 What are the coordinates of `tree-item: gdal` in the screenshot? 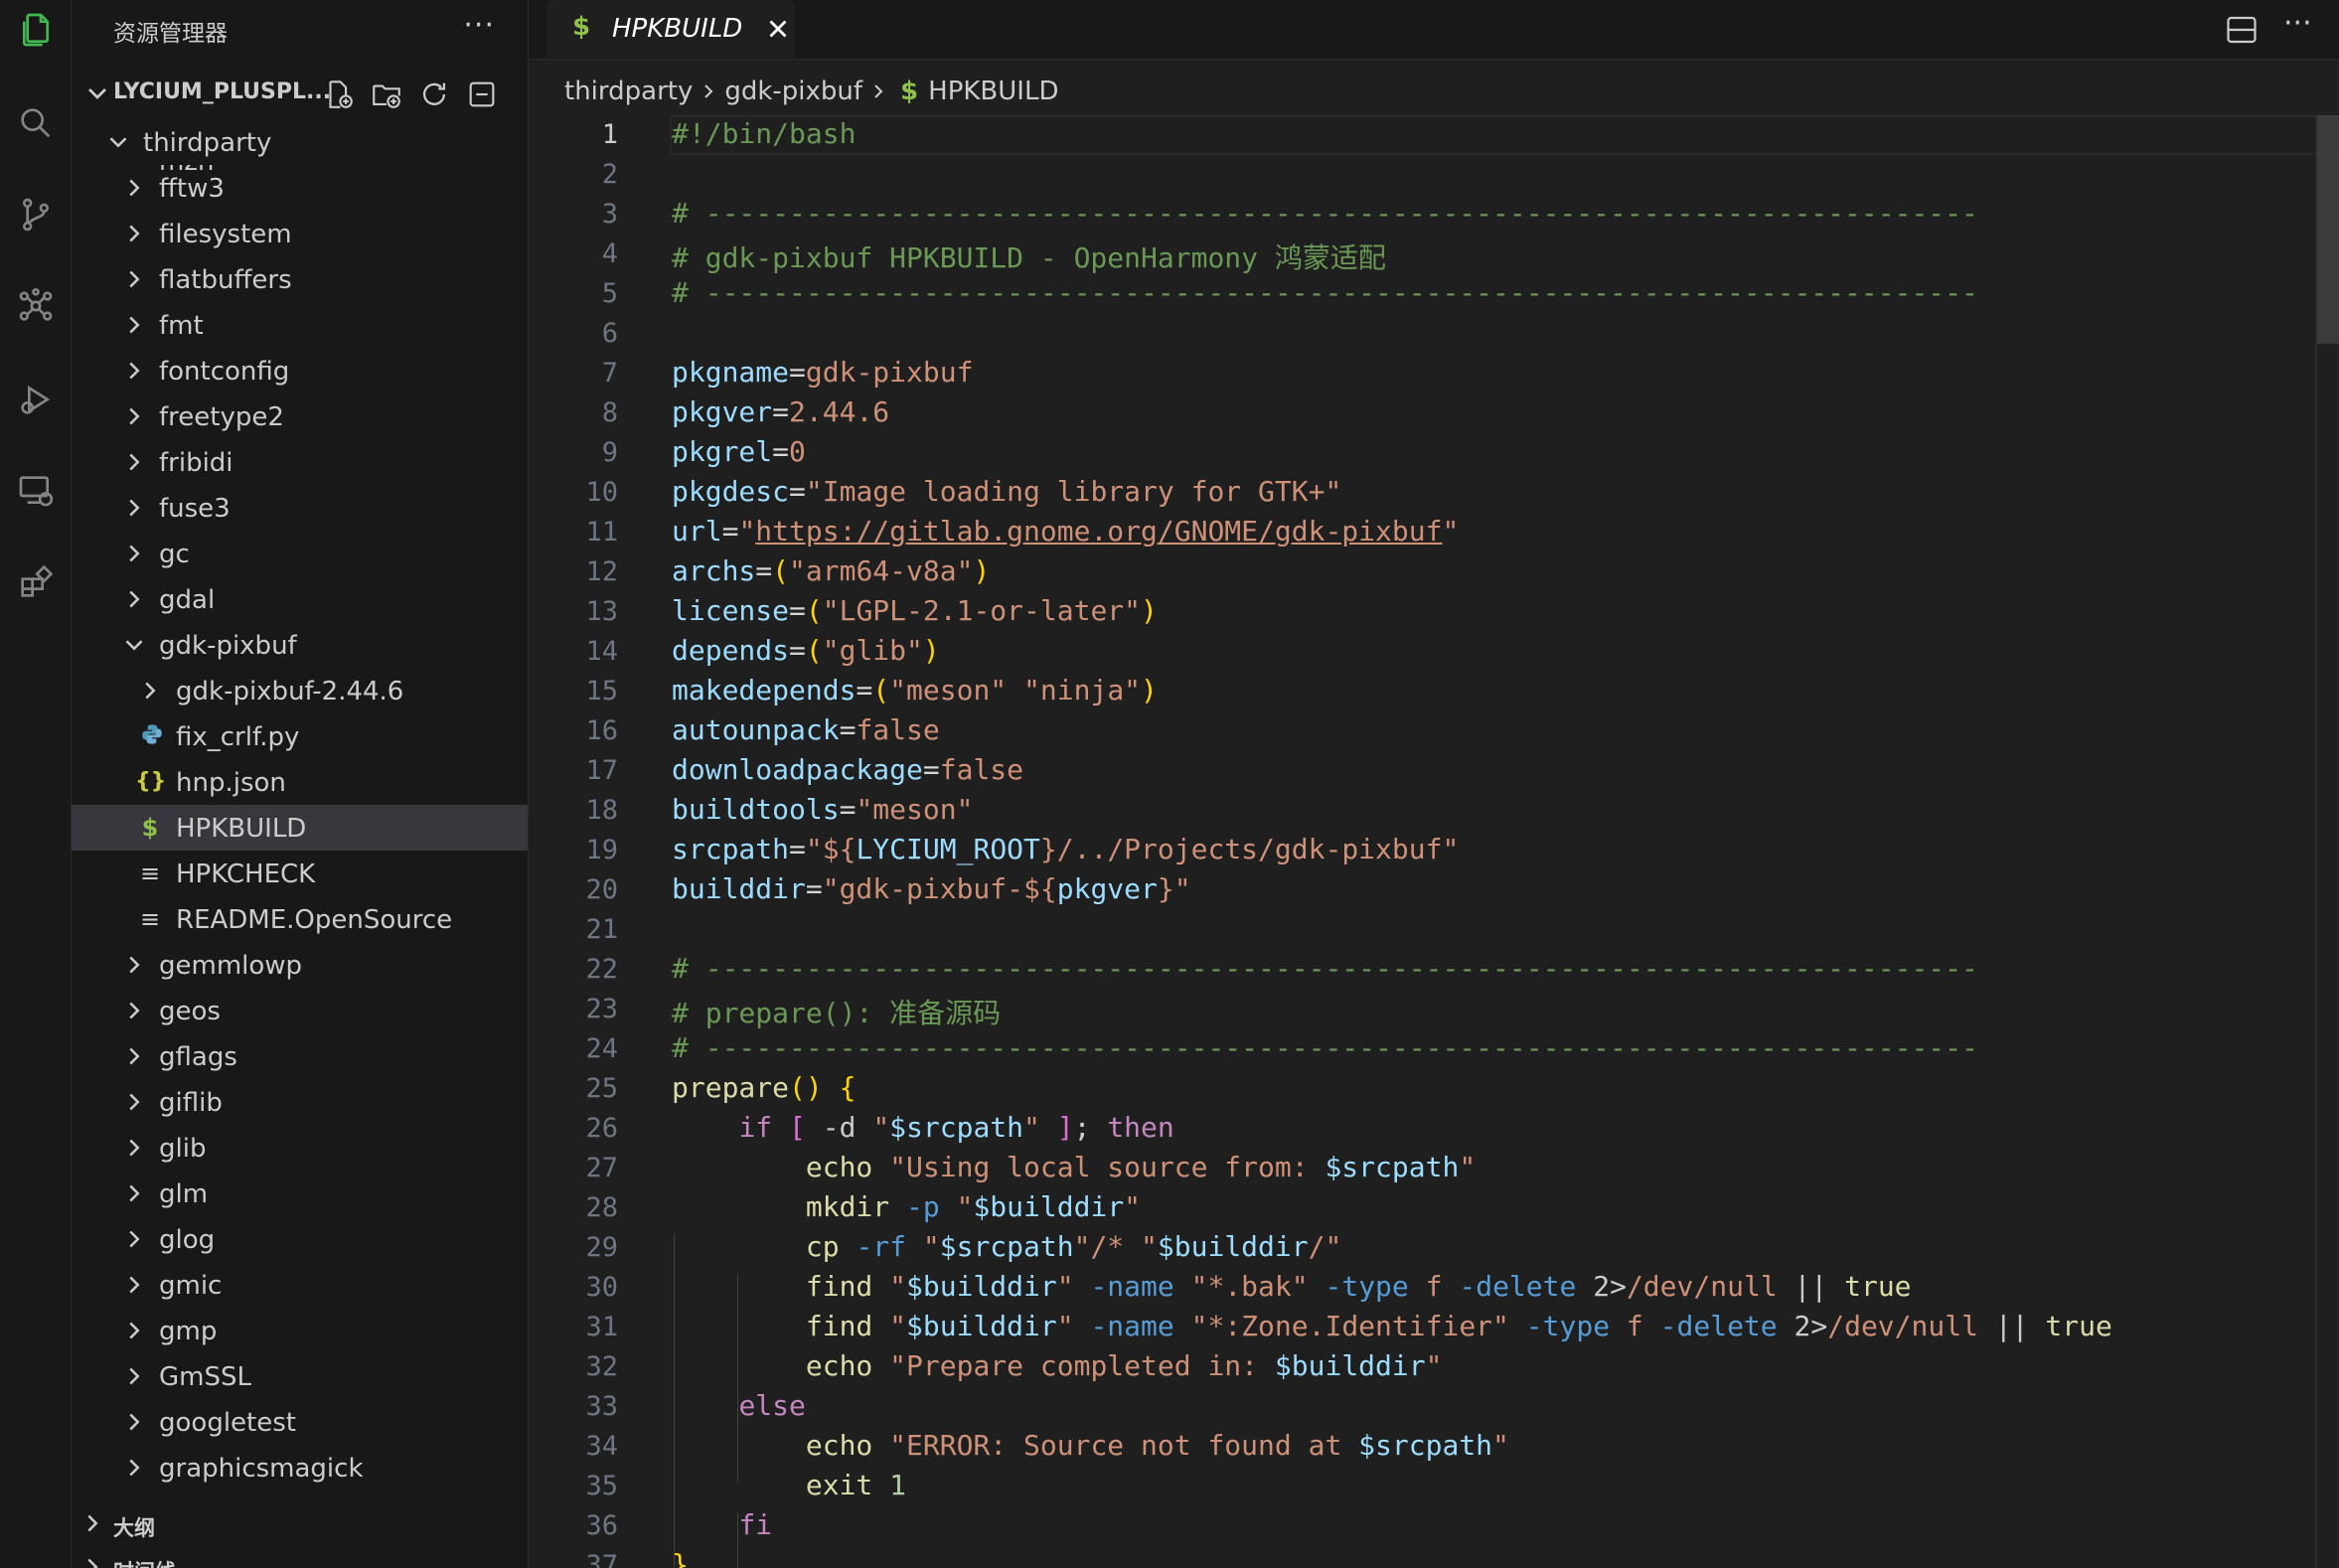 It's located at (300, 599).